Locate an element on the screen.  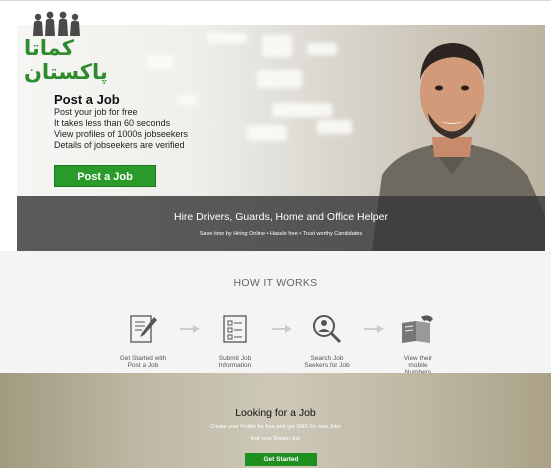
section-subtitle: find your Dream Job is located at coordinates (275, 439).